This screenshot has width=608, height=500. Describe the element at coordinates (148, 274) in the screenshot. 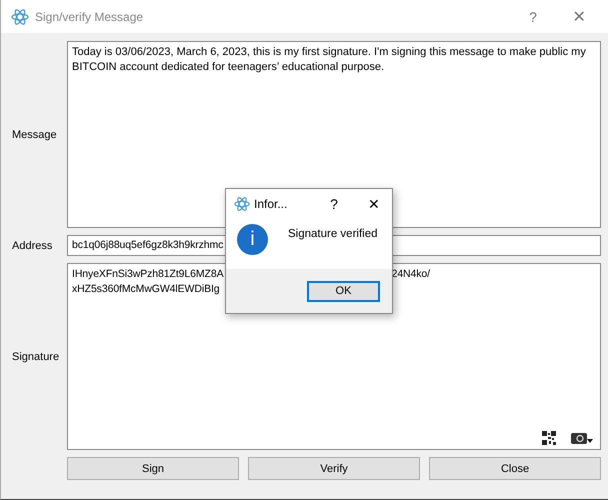

I see `signature-text: IHnyeXFnSi3wPzh81Zt9L6MZ8A` at that location.